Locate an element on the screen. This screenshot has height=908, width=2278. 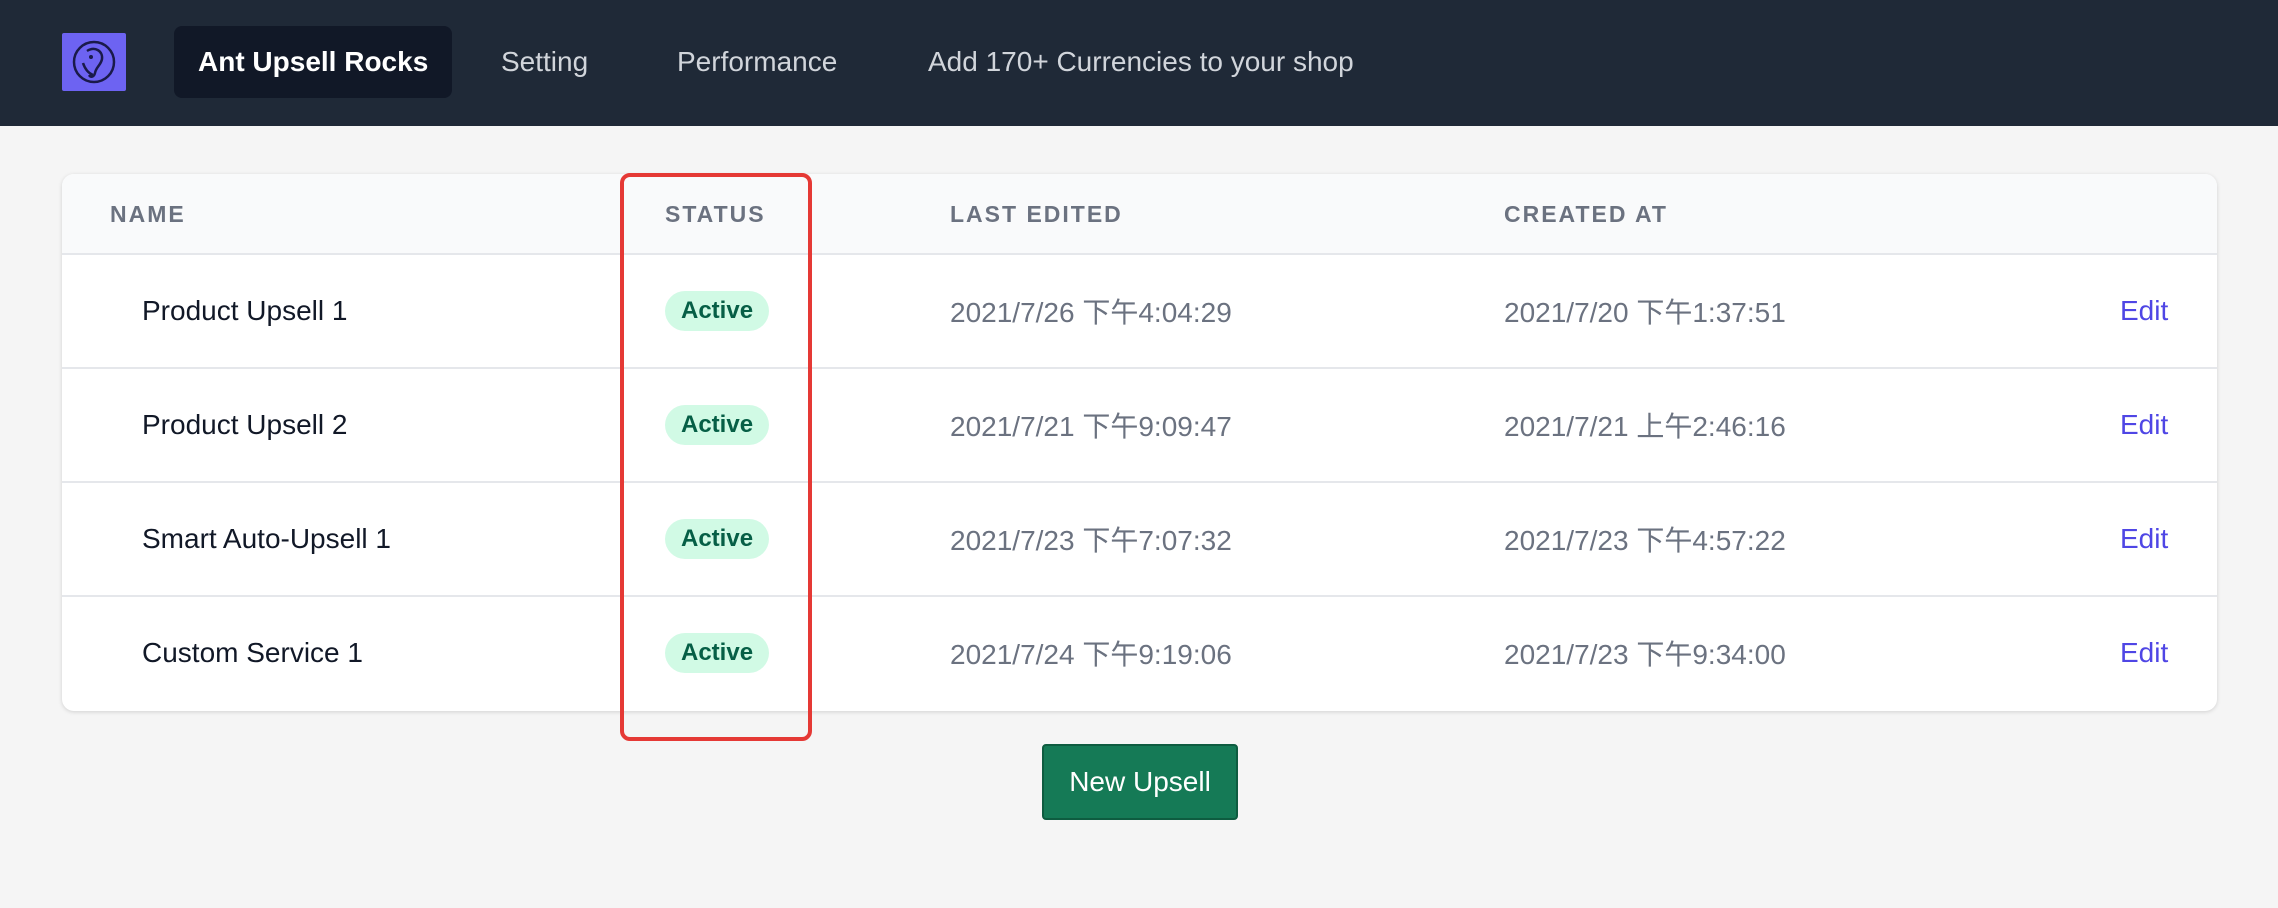
row-created-at: 2021/7/23 下午9:34:00 is located at coordinates (1645, 654).